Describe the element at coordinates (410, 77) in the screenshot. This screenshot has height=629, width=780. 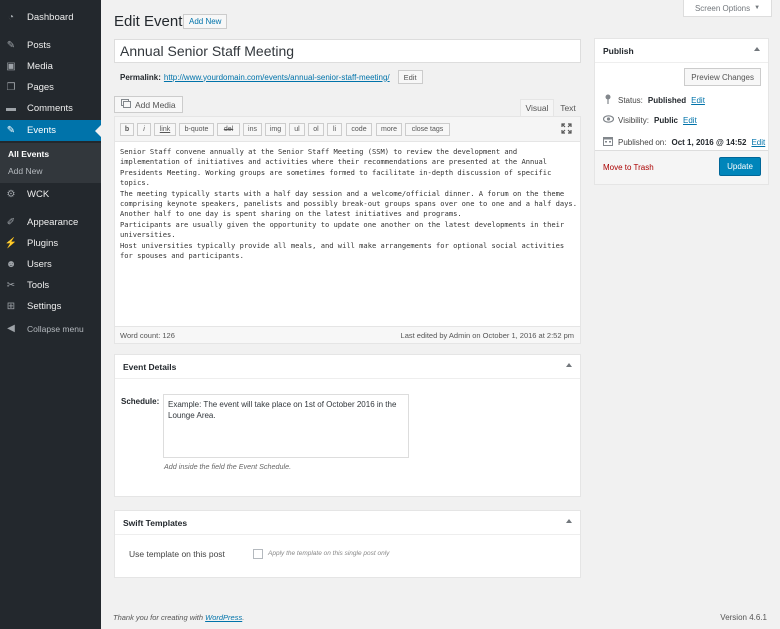
I see `permalink-edit-button: Edit` at that location.